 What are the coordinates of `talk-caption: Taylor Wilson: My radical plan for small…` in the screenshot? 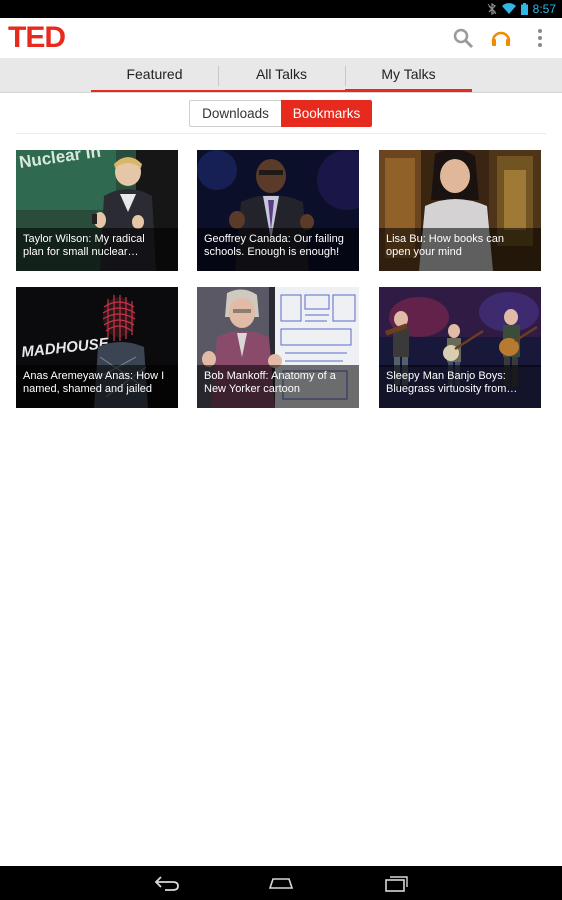 It's located at (97, 249).